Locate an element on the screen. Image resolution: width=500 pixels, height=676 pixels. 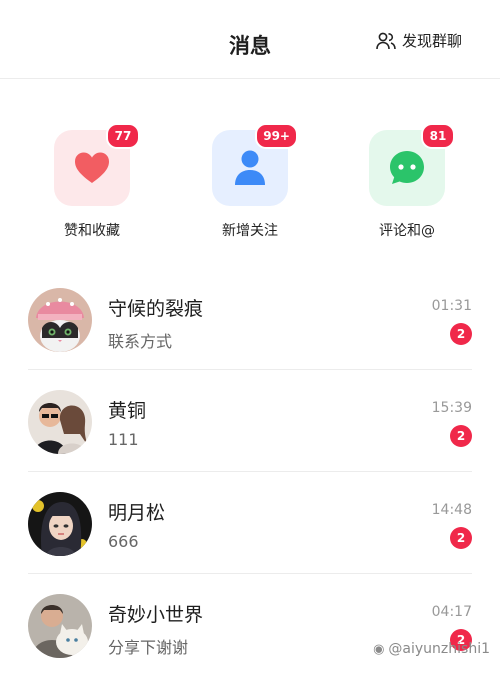
likes-tile: 77 is located at coordinates (97, 164).